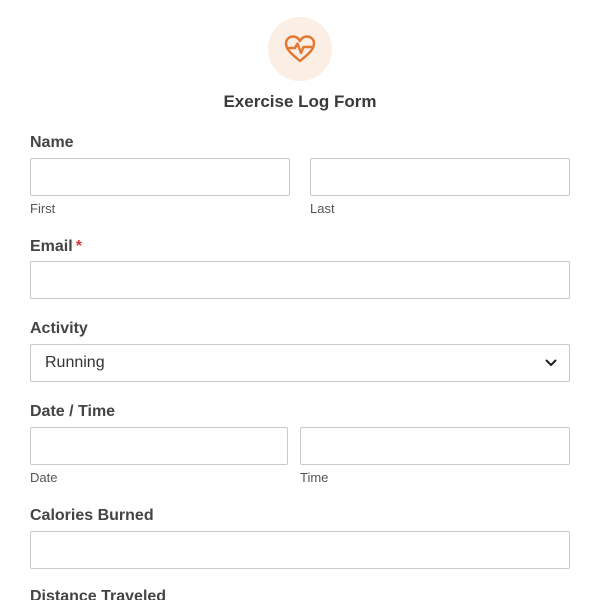 This screenshot has width=600, height=600. I want to click on activity-select: Running, so click(300, 363).